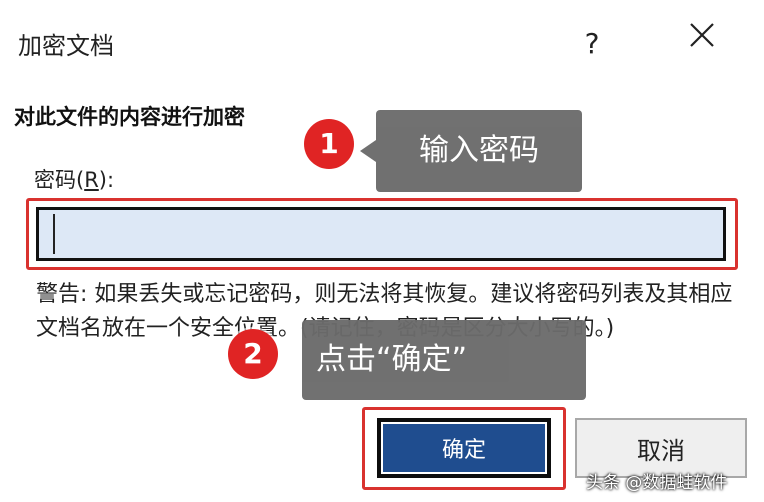  I want to click on step-badge-1: 1, so click(329, 144).